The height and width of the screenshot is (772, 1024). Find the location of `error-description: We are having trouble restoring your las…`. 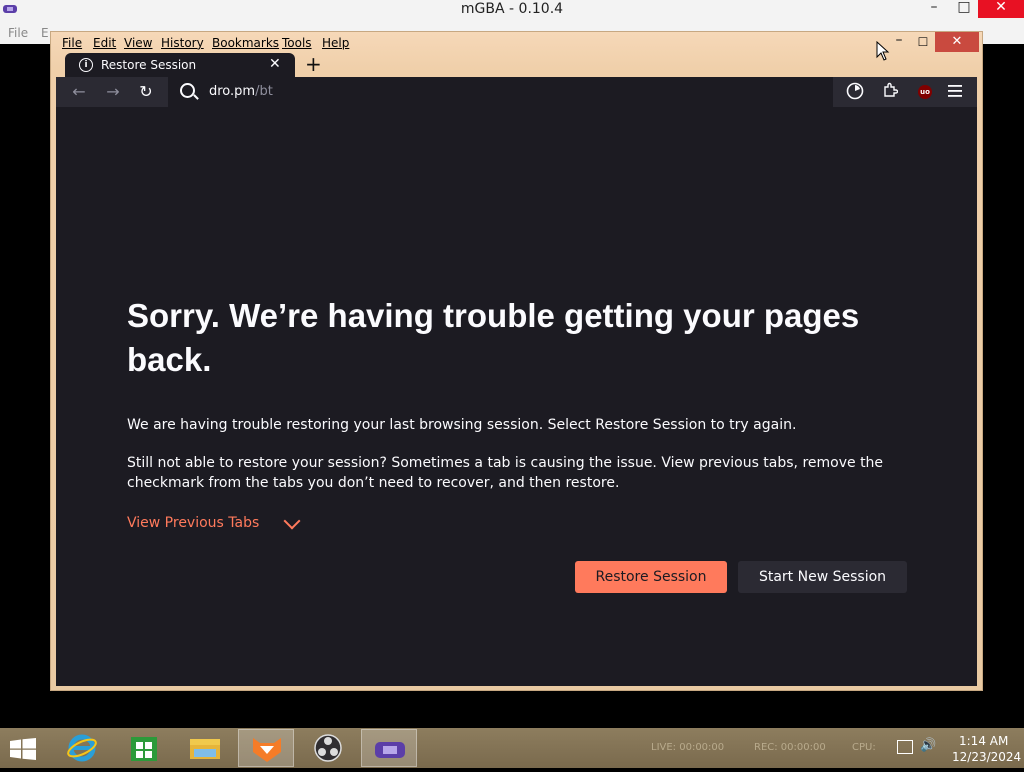

error-description: We are having trouble restoring your las… is located at coordinates (462, 425).